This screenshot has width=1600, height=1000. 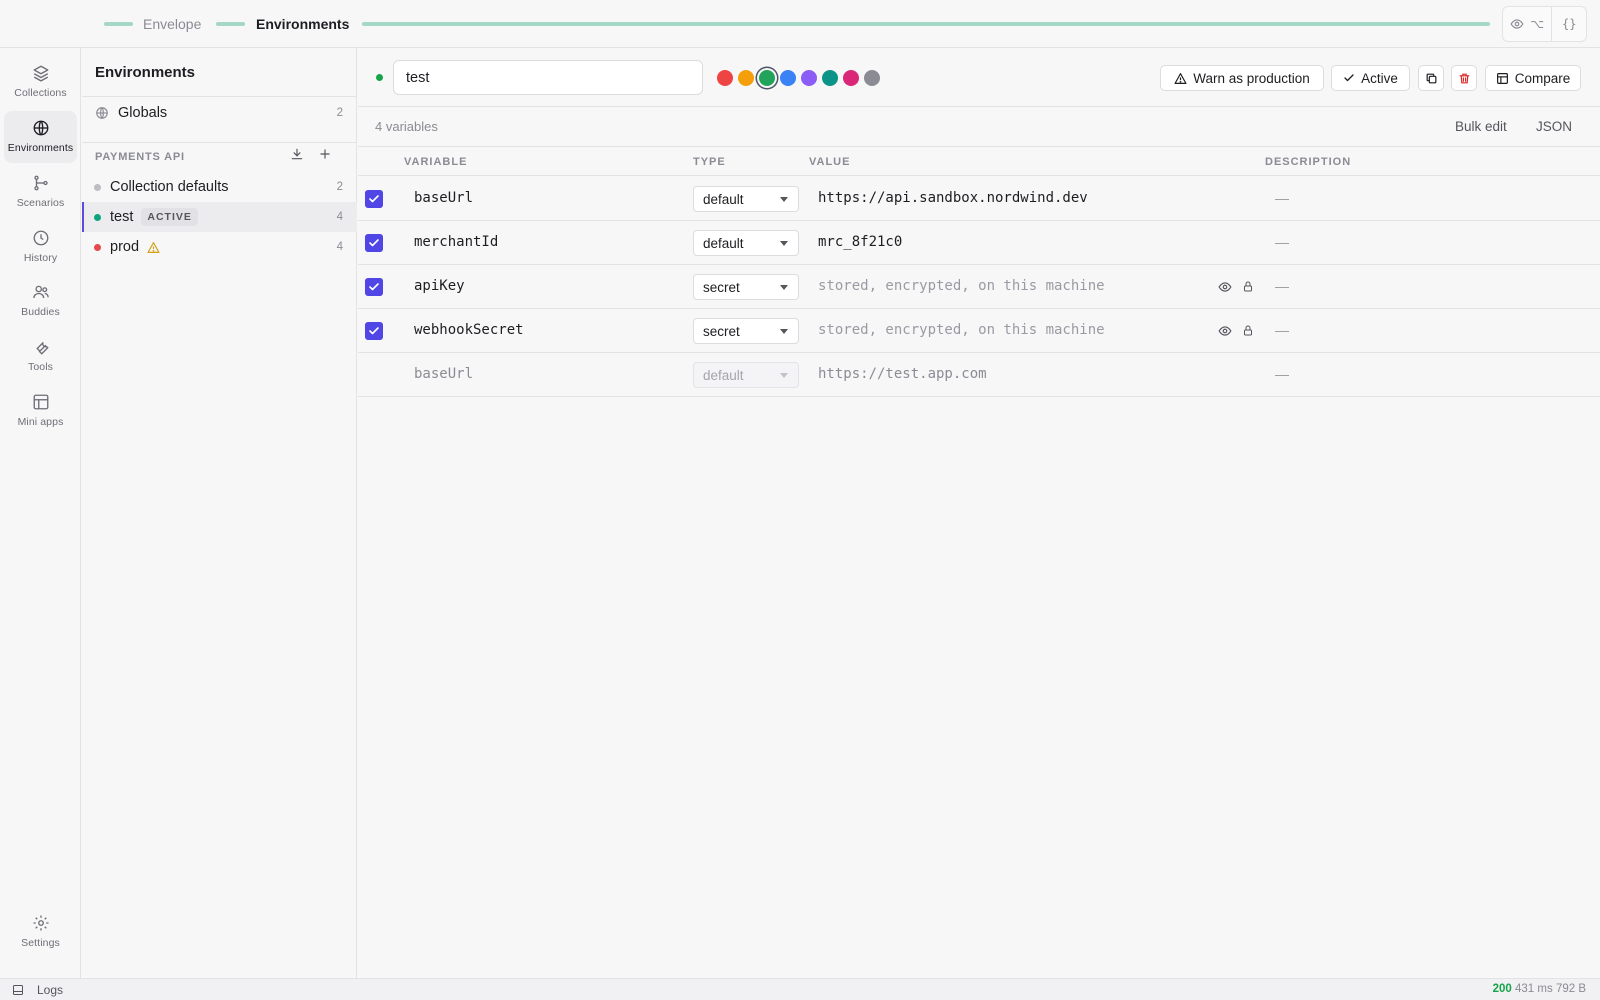 What do you see at coordinates (439, 286) in the screenshot?
I see `variable-name: apiKey` at bounding box center [439, 286].